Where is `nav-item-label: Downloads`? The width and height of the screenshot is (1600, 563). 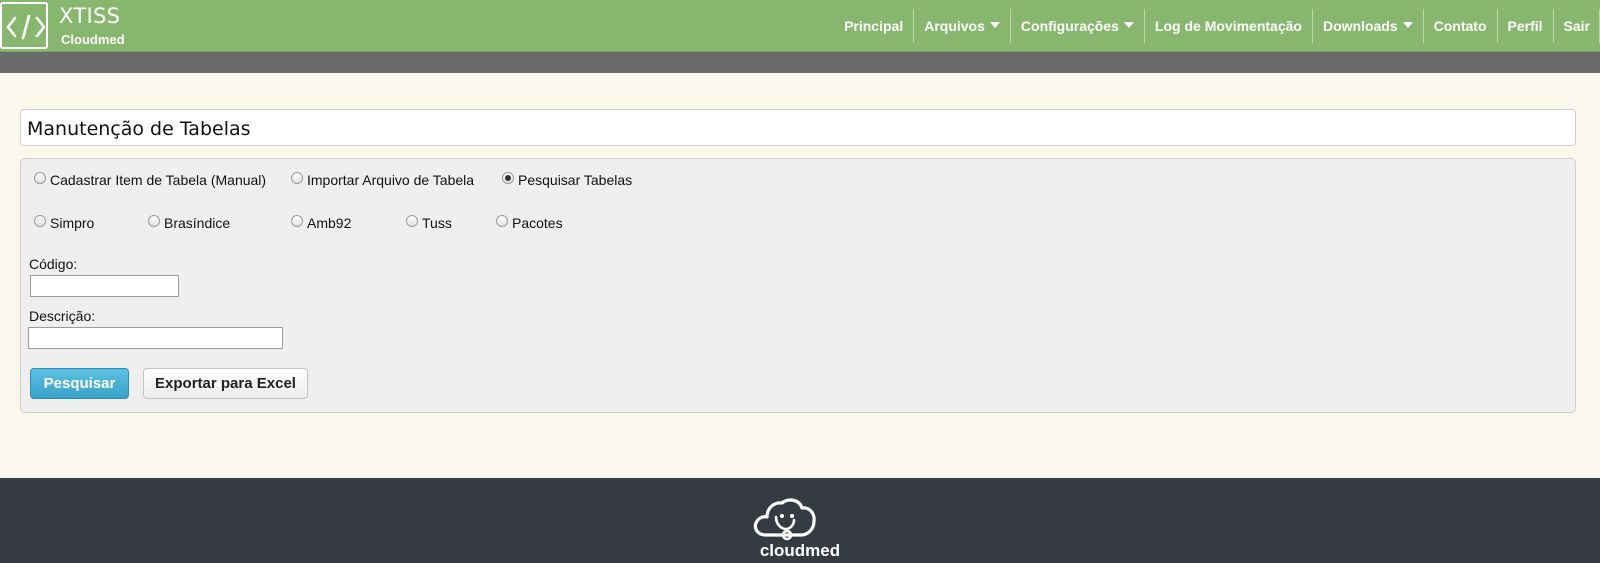
nav-item-label: Downloads is located at coordinates (1360, 26).